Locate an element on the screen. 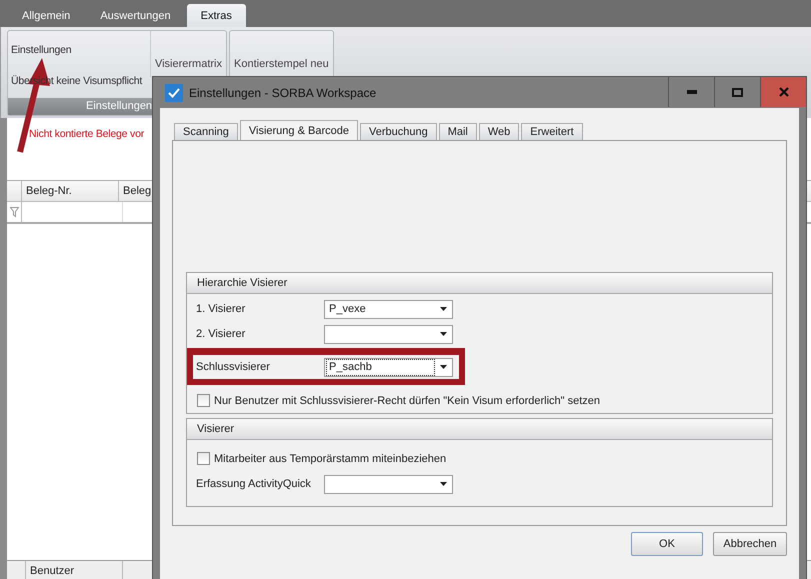  dropdown-field: P_vexe is located at coordinates (388, 309).